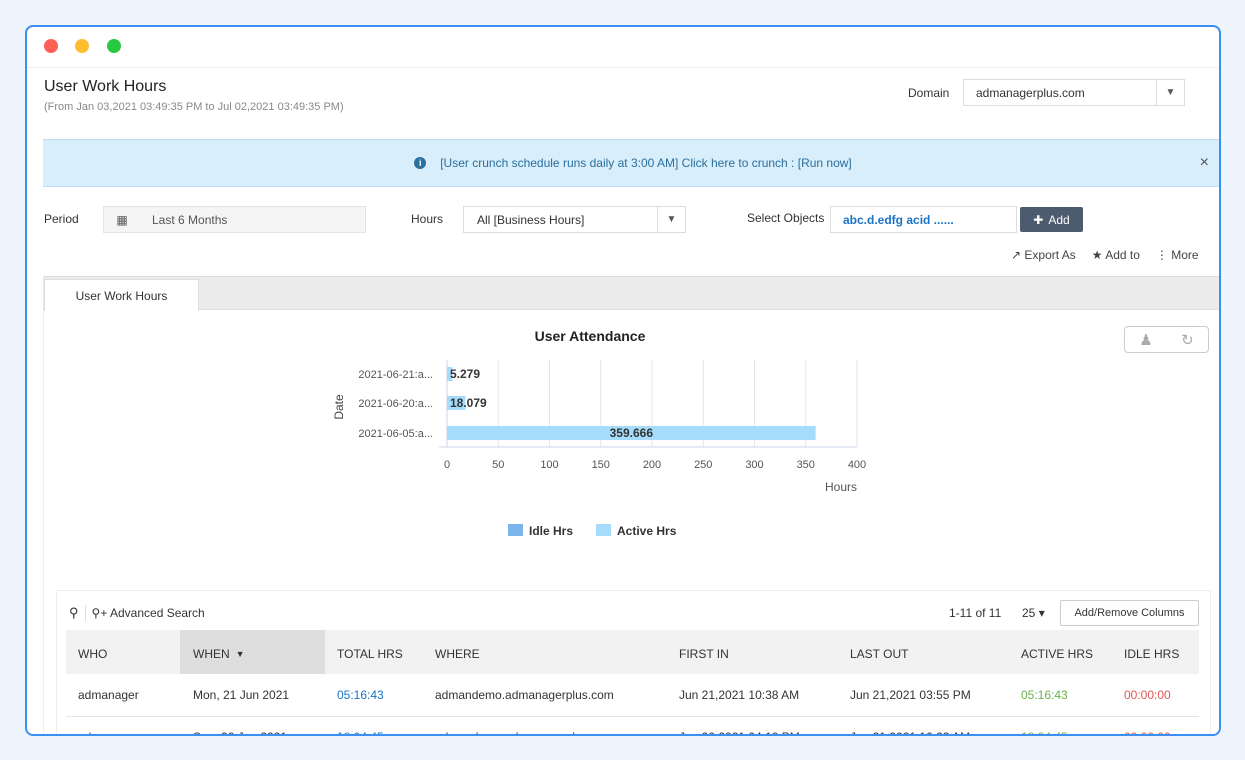 The width and height of the screenshot is (1245, 760). I want to click on column-header-total-hrs: TOTAL HRS, so click(370, 654).